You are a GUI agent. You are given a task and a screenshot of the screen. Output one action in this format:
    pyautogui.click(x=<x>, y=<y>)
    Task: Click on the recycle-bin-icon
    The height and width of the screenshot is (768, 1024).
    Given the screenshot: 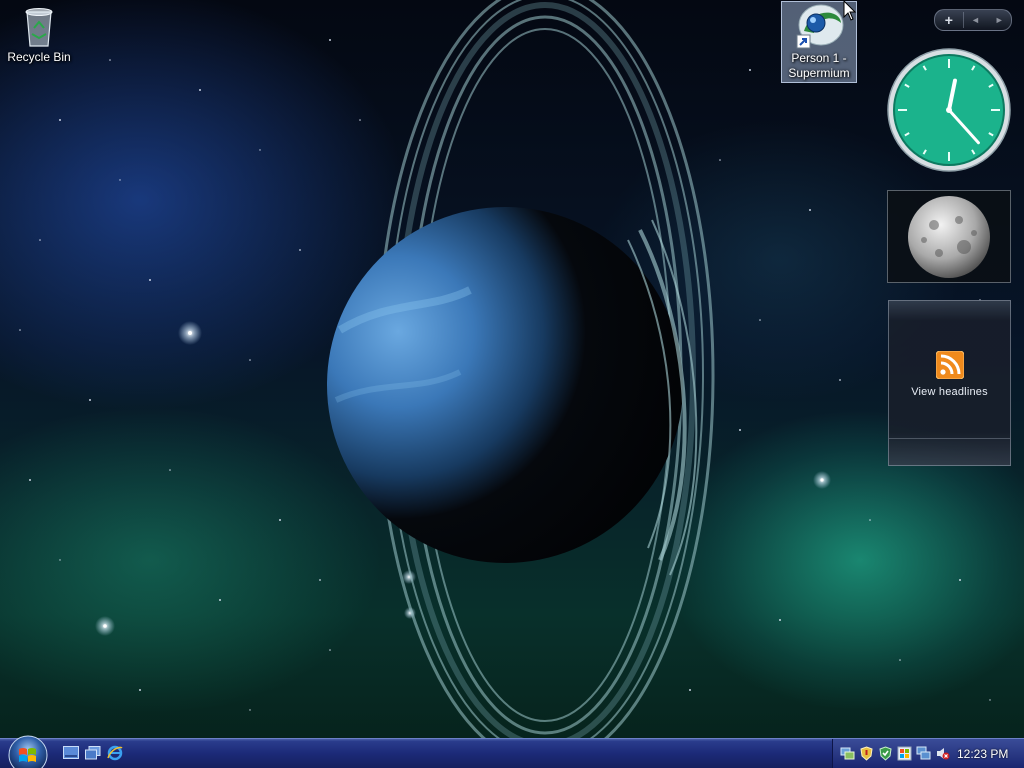 What is the action you would take?
    pyautogui.click(x=39, y=27)
    